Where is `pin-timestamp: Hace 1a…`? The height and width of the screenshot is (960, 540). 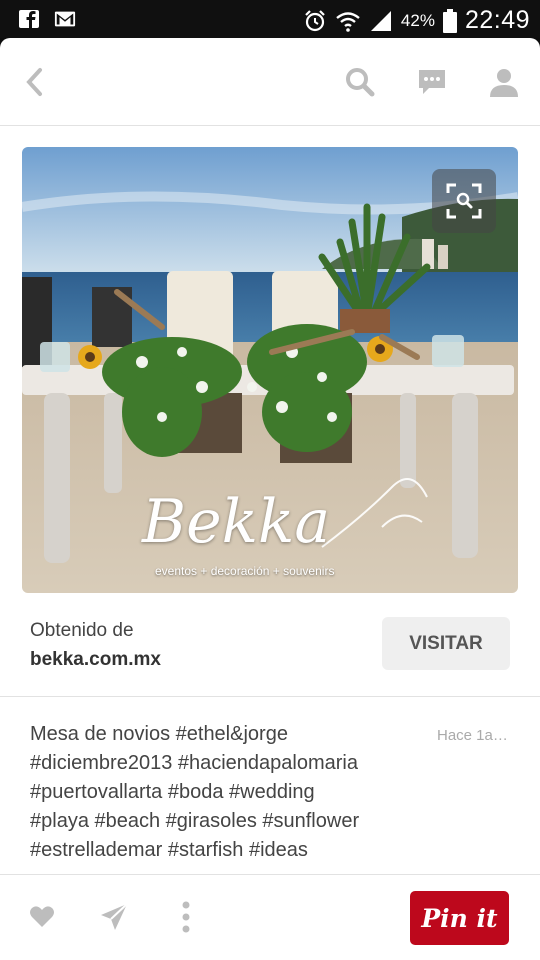
pin-timestamp: Hace 1a… is located at coordinates (472, 735).